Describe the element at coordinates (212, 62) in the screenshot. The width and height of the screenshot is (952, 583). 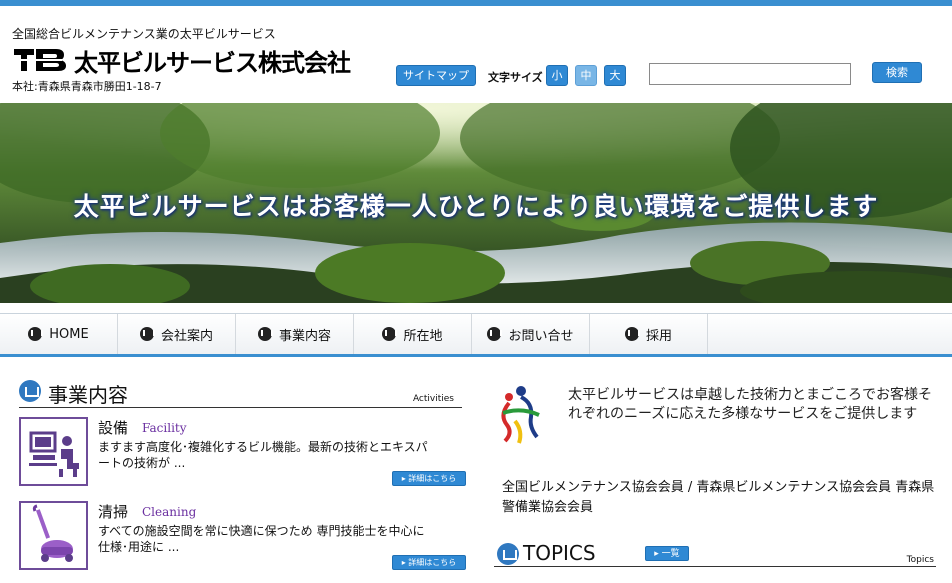
I see `company-name: 太平ビルサービス株式会社` at that location.